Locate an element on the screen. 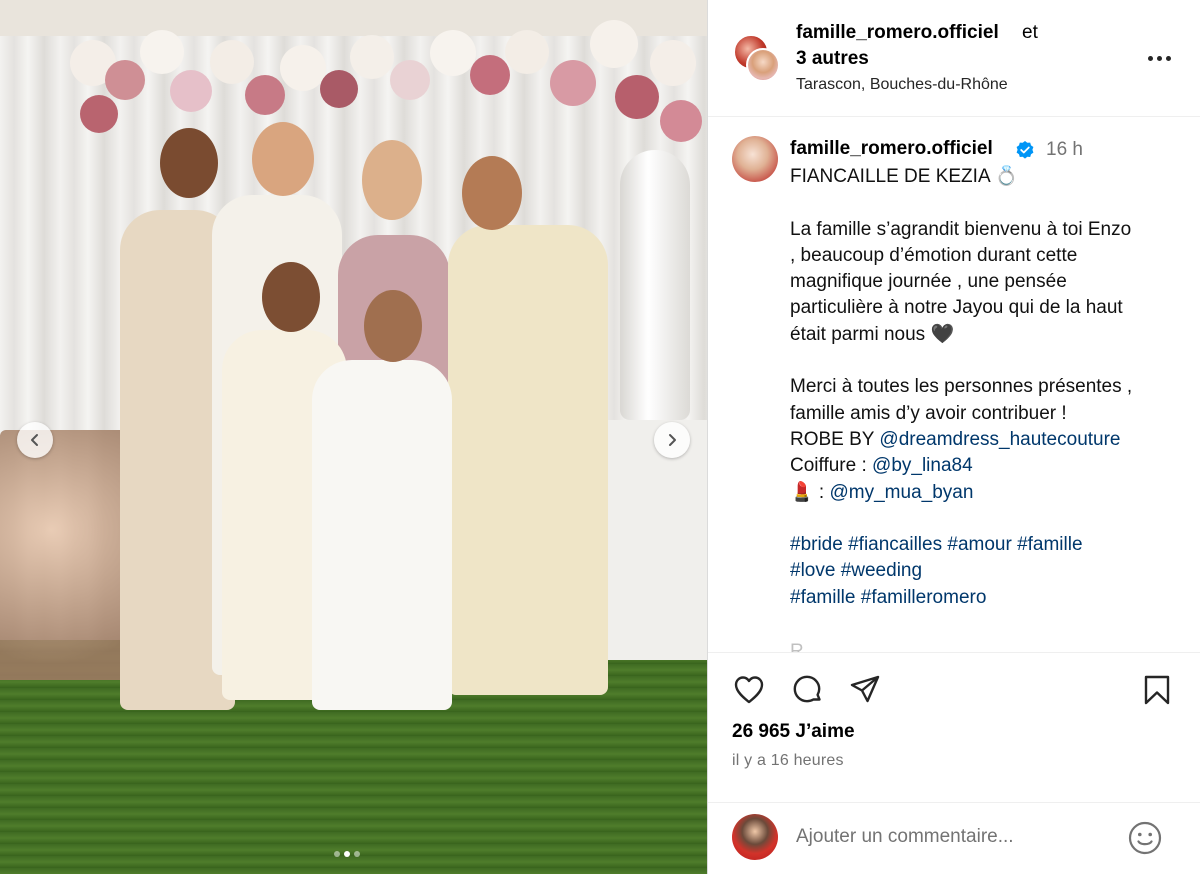 This screenshot has width=1200, height=874. chevron-left-icon is located at coordinates (34, 440).